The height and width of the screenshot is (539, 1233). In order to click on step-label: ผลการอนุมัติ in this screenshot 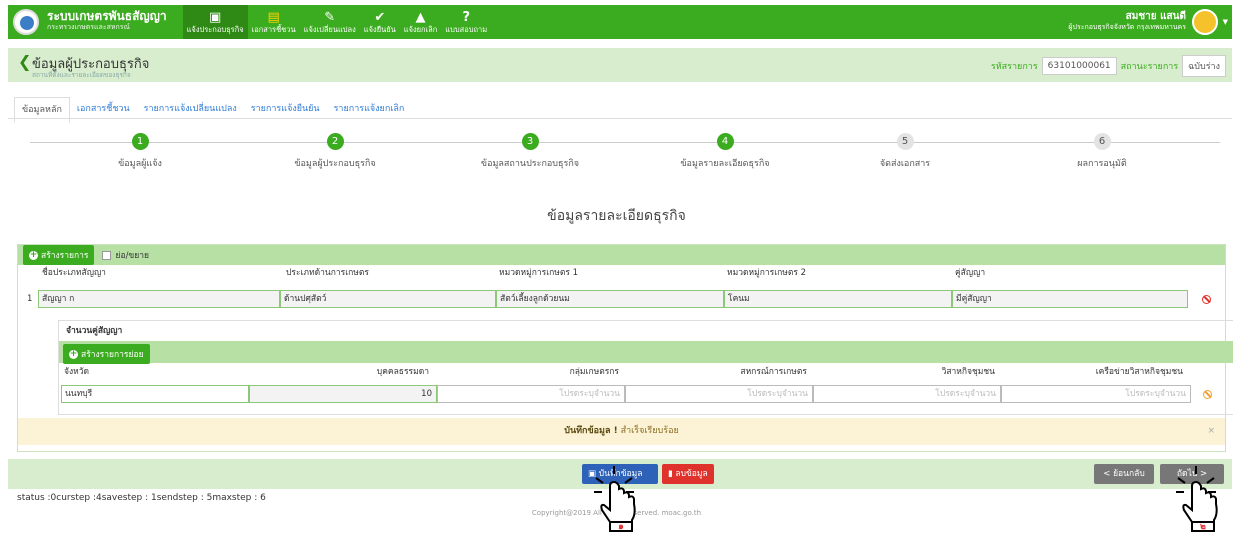, I will do `click(1102, 164)`.